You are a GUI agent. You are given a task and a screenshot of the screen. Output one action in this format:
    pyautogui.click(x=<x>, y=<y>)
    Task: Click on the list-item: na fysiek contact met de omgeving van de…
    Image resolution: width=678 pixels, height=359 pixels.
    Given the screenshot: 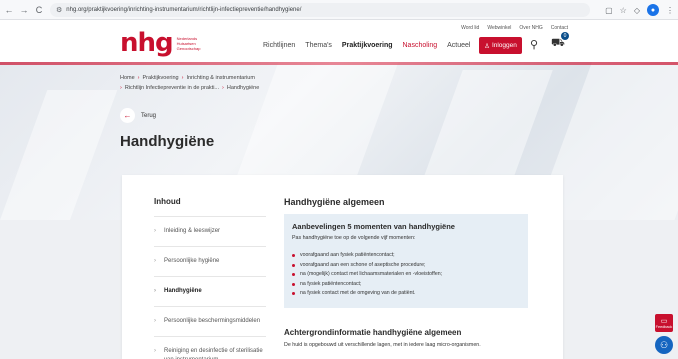 What is the action you would take?
    pyautogui.click(x=406, y=294)
    